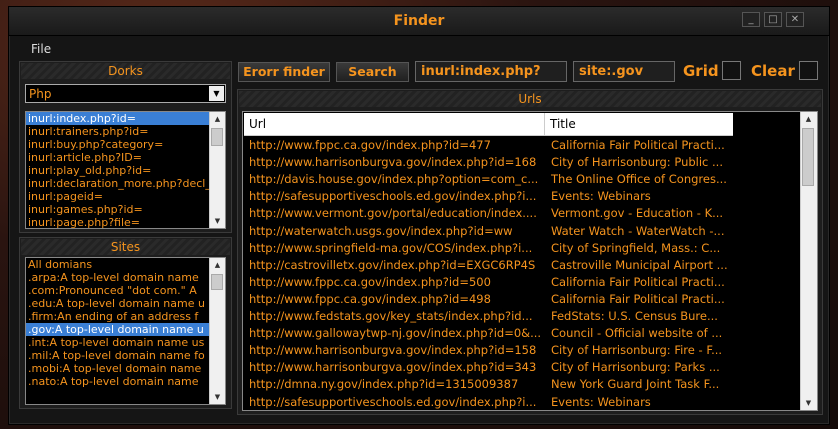 Image resolution: width=838 pixels, height=429 pixels. I want to click on site-list-item: All domians, so click(117, 264).